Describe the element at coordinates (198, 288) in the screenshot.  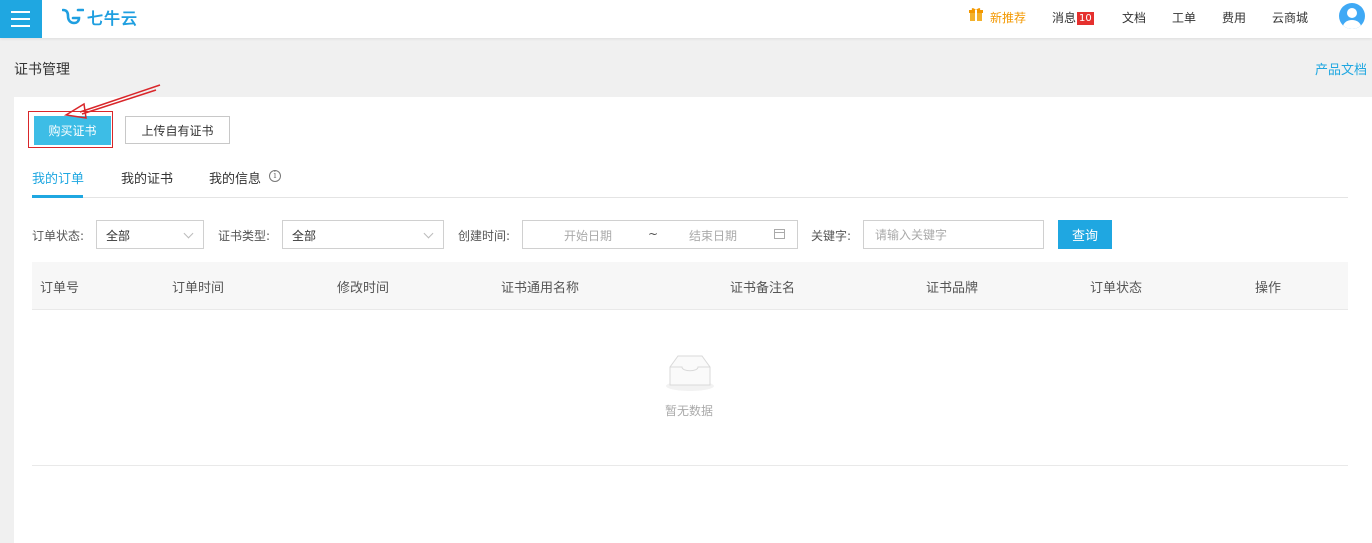
I see `column-order-time: 订单时间` at that location.